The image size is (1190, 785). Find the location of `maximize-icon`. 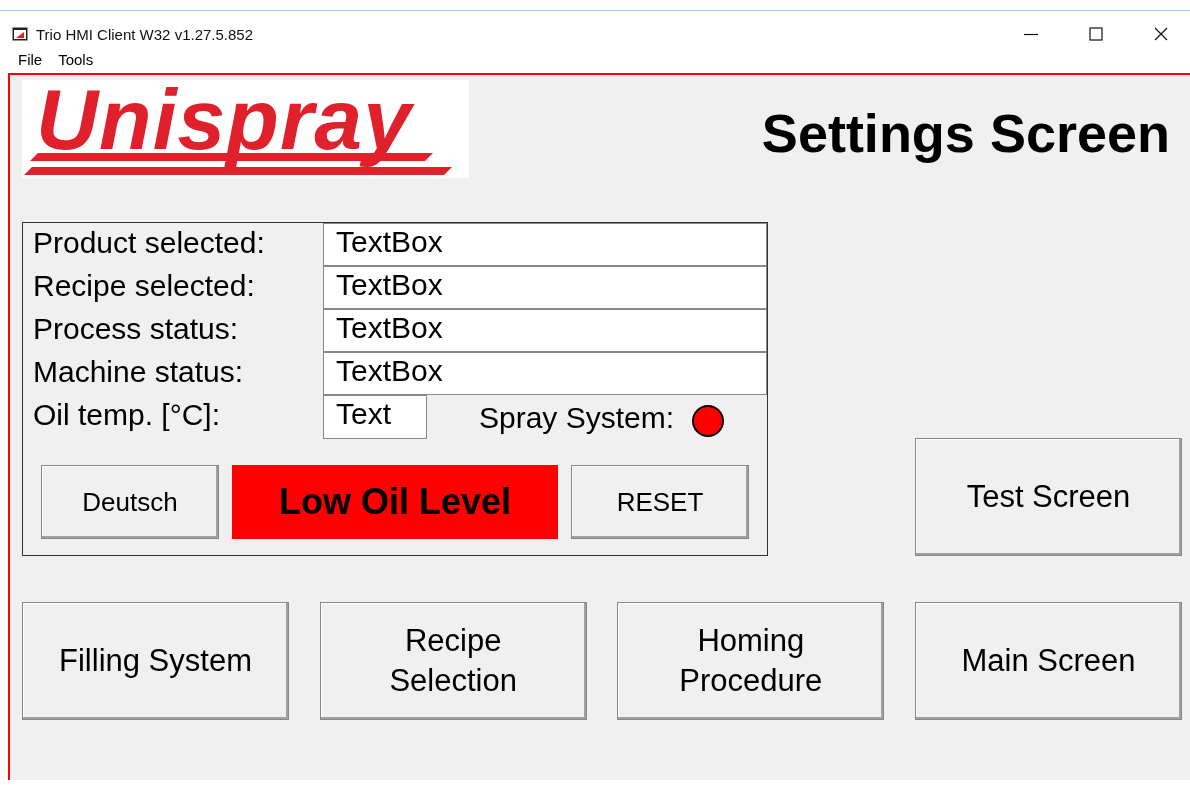

maximize-icon is located at coordinates (1096, 34).